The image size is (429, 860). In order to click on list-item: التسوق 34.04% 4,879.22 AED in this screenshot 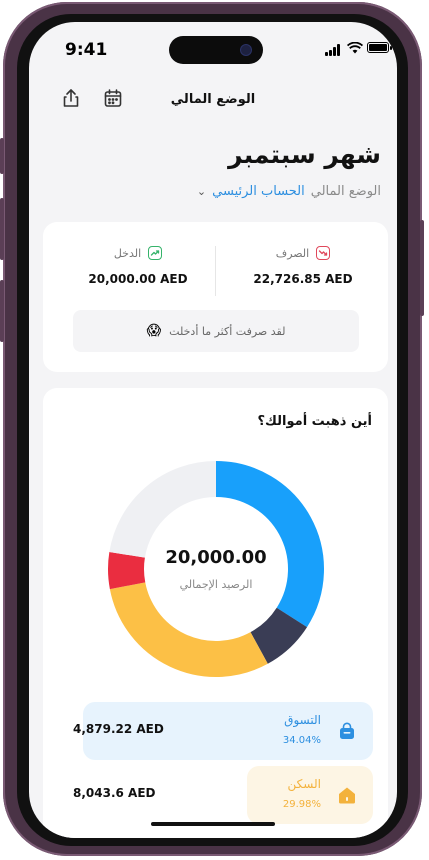, I will do `click(215, 731)`.